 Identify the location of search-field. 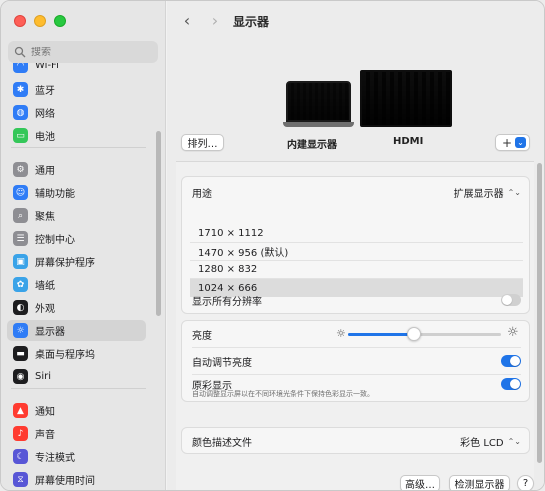
(83, 52).